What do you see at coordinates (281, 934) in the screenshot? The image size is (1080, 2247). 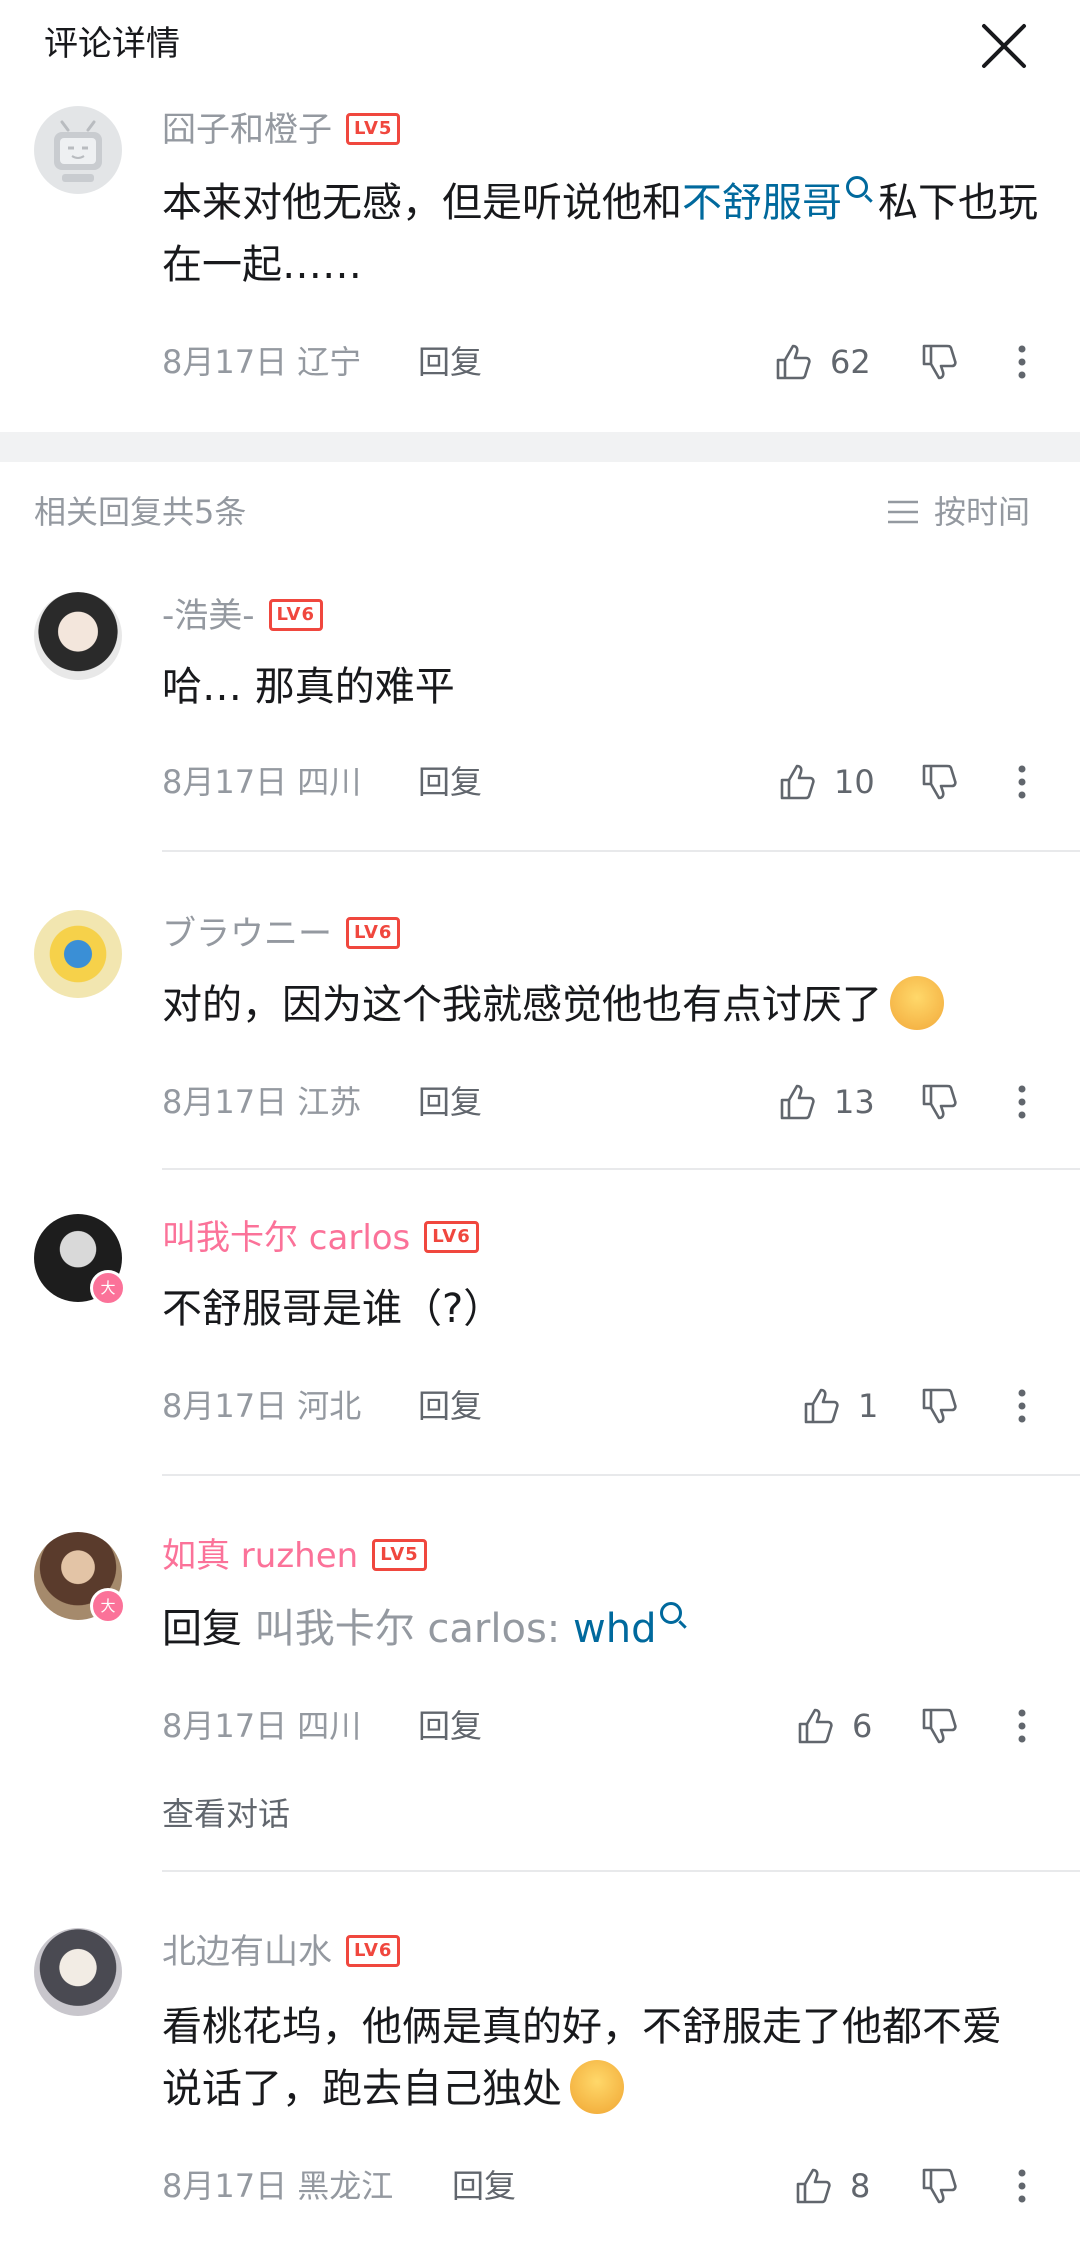 I see `username: ブラウニー LV6` at bounding box center [281, 934].